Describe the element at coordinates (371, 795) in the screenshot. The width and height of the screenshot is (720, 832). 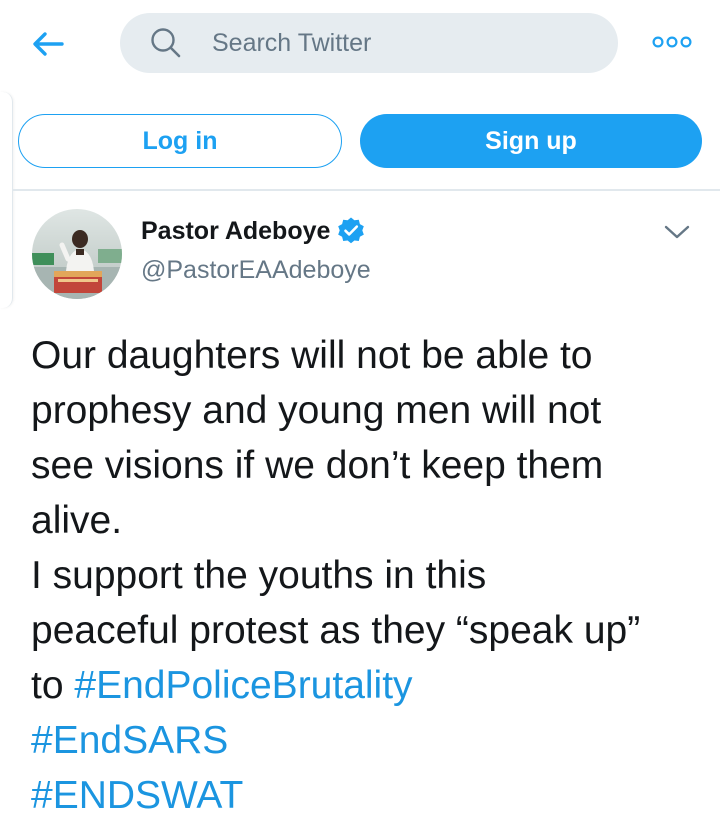
I see `tweet-line: #ENDSWAT` at that location.